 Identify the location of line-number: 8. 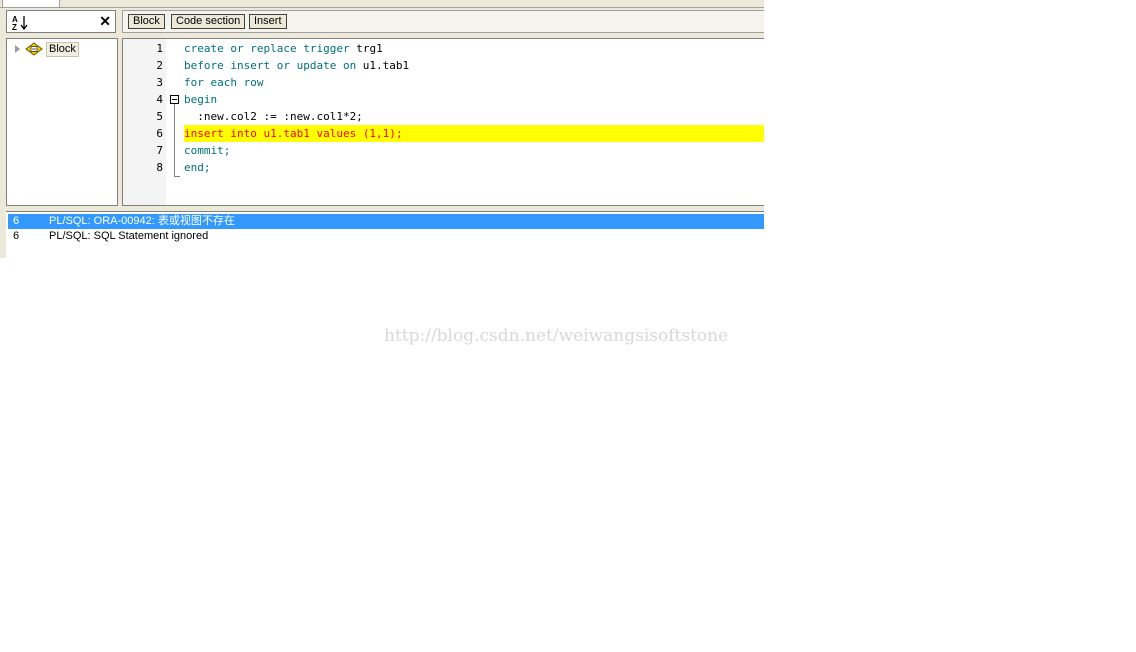
(159, 167).